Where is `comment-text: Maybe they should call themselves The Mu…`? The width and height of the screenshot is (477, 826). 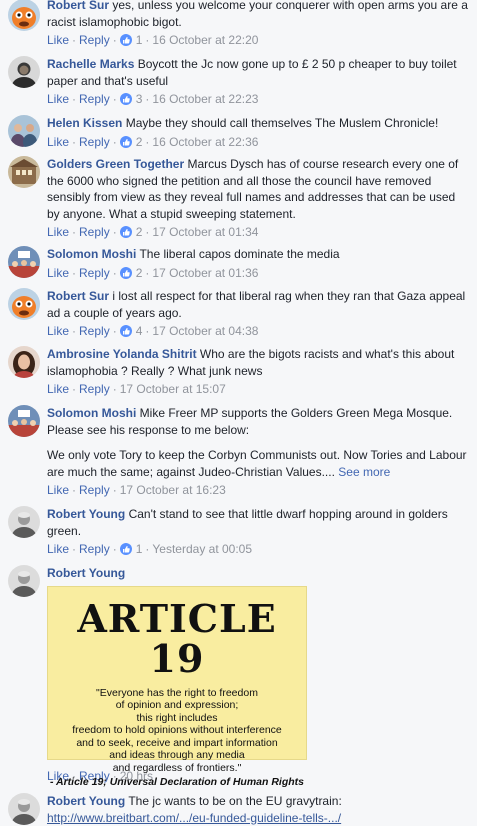 comment-text: Maybe they should call themselves The Mu… is located at coordinates (282, 123).